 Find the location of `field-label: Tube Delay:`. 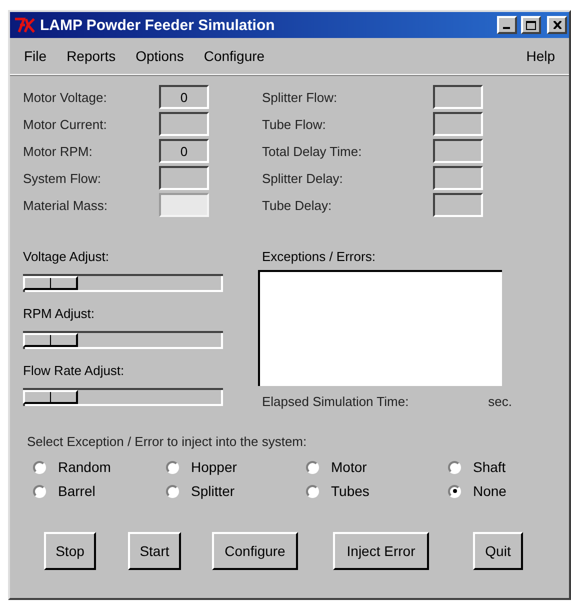

field-label: Tube Delay: is located at coordinates (297, 205).